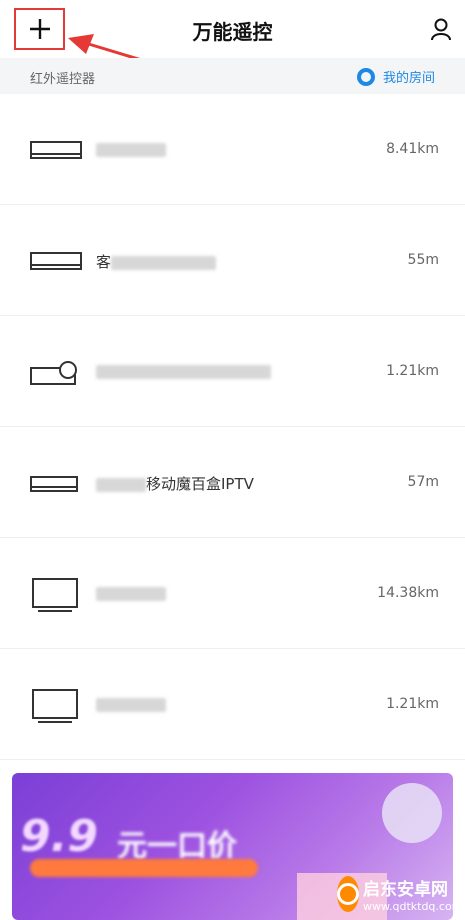  I want to click on my-room-link: 我的房间, so click(395, 76).